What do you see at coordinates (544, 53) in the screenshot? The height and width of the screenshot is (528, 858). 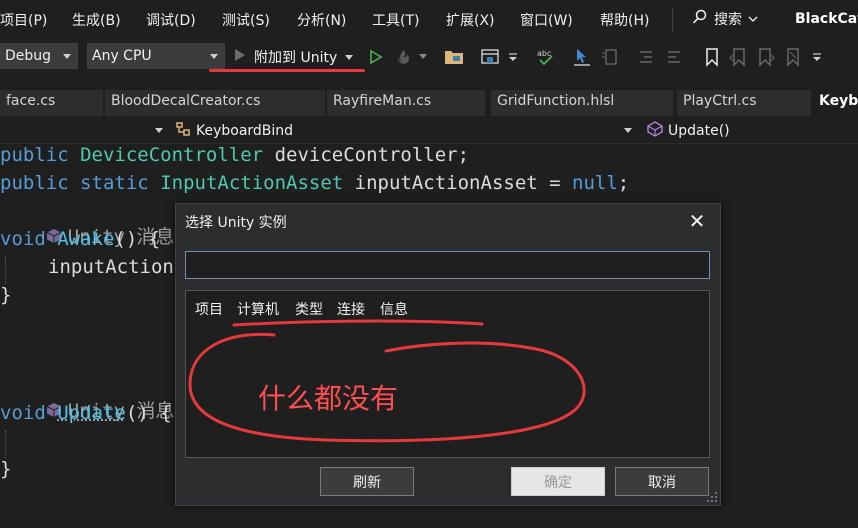 I see `svg-text: abc` at bounding box center [544, 53].